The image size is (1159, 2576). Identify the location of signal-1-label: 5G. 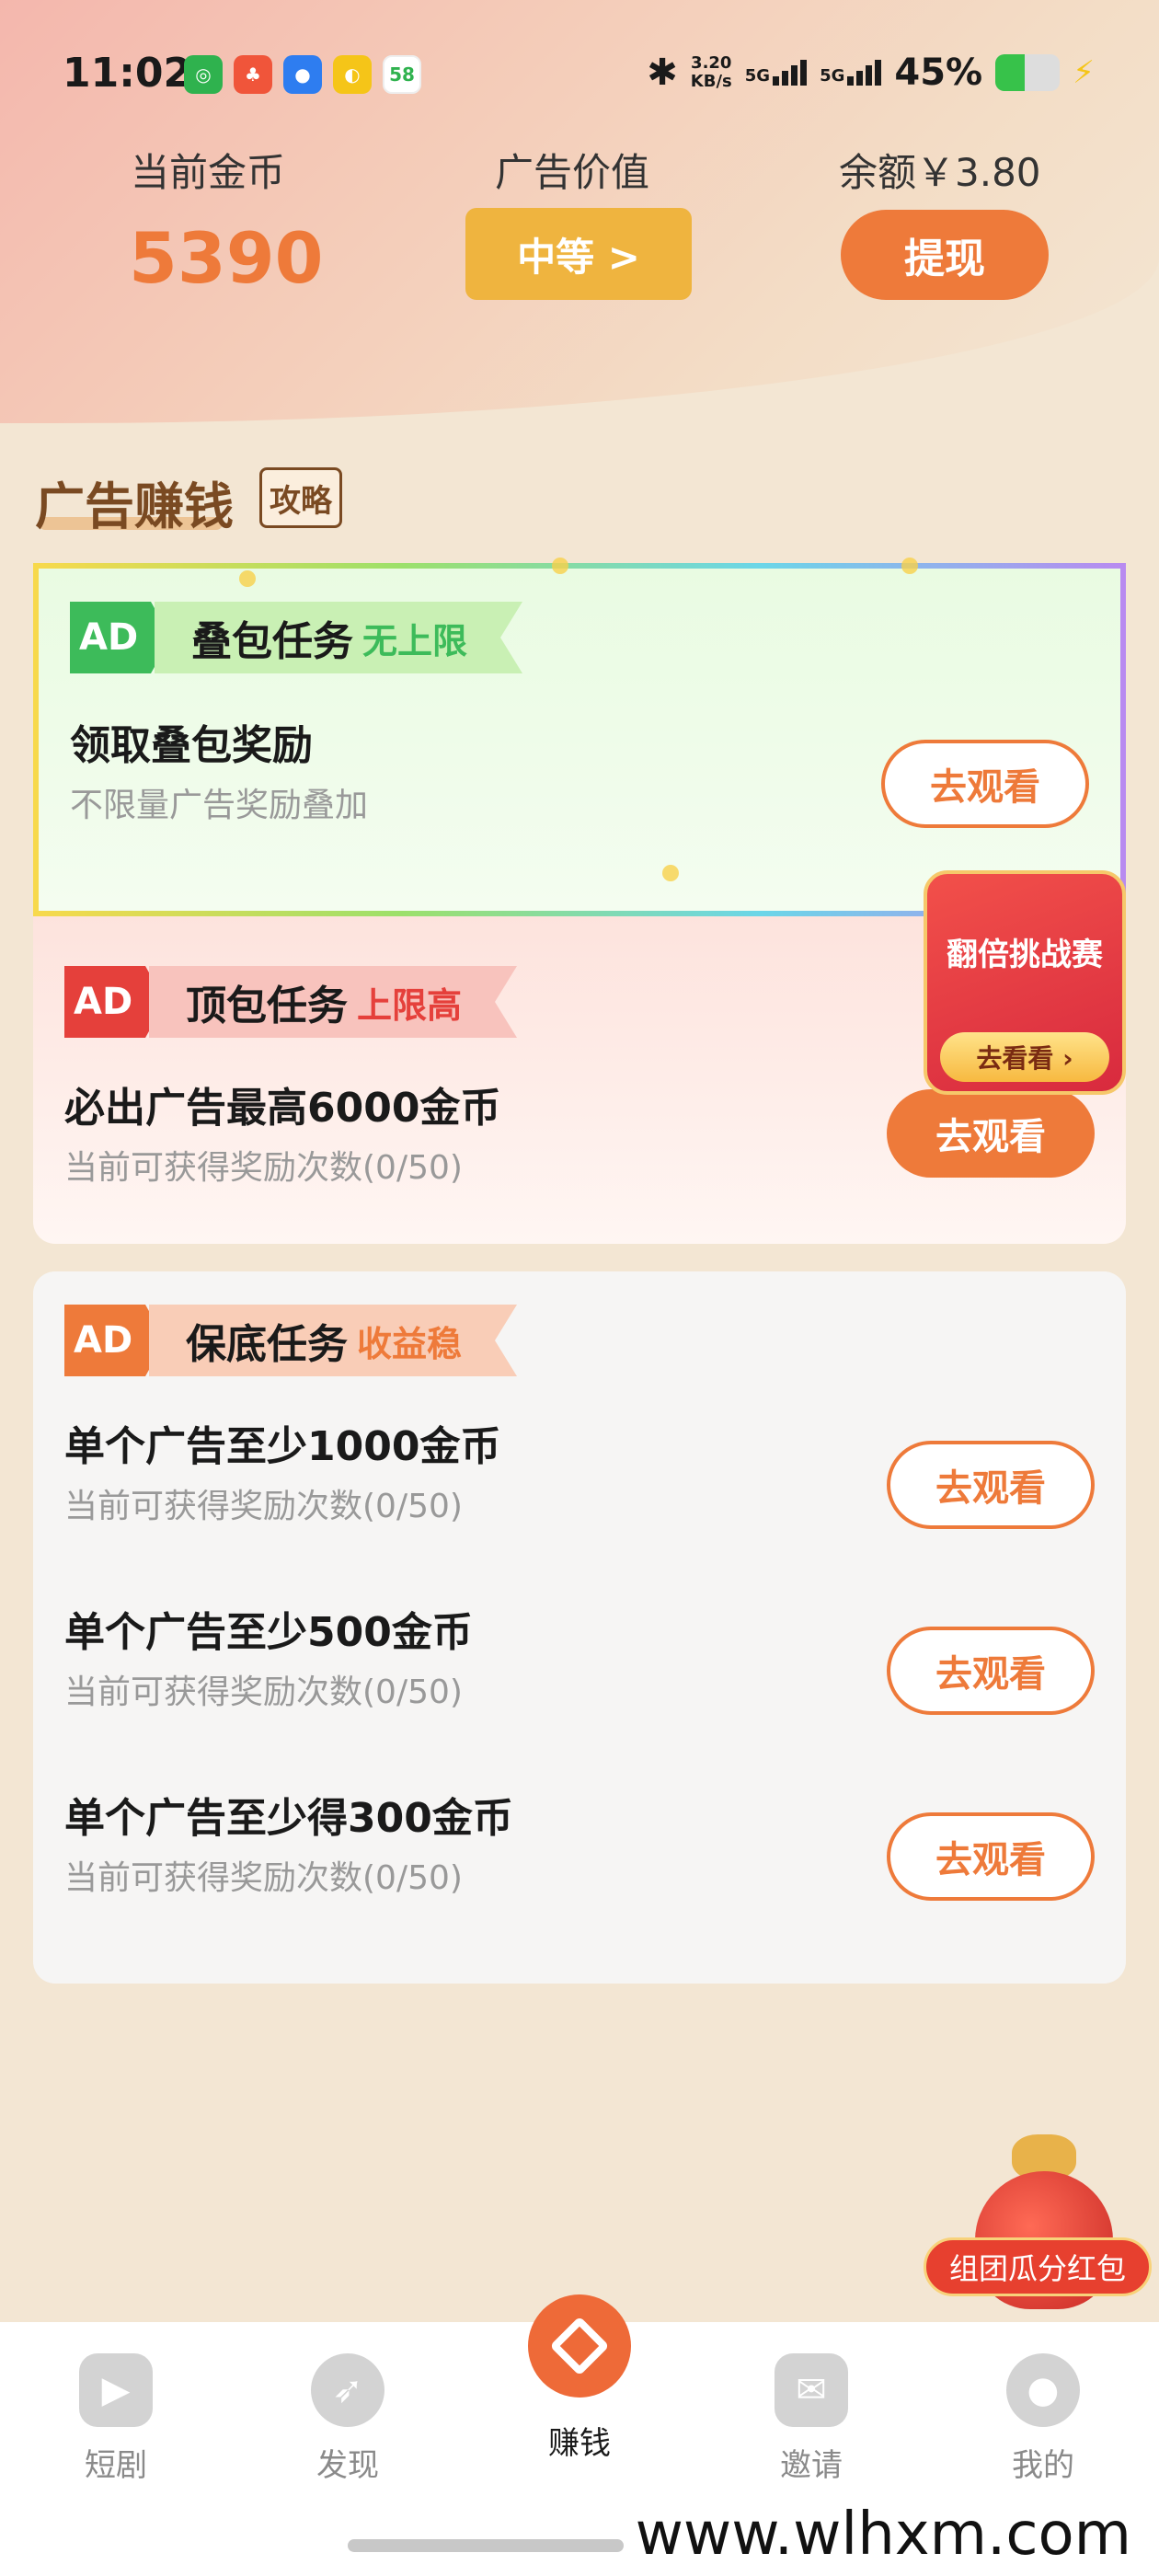
(757, 76).